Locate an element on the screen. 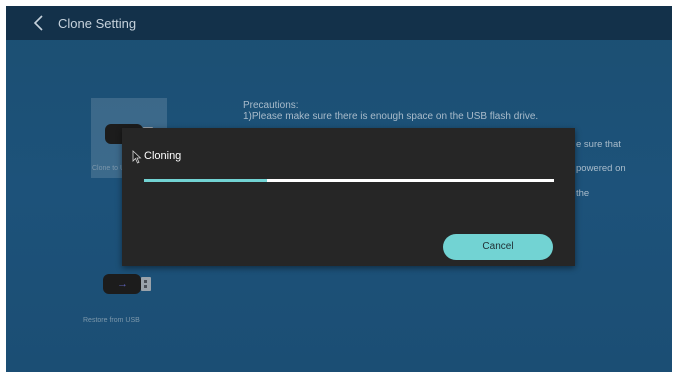 The width and height of the screenshot is (678, 379). top-bar: Clone Setting is located at coordinates (339, 23).